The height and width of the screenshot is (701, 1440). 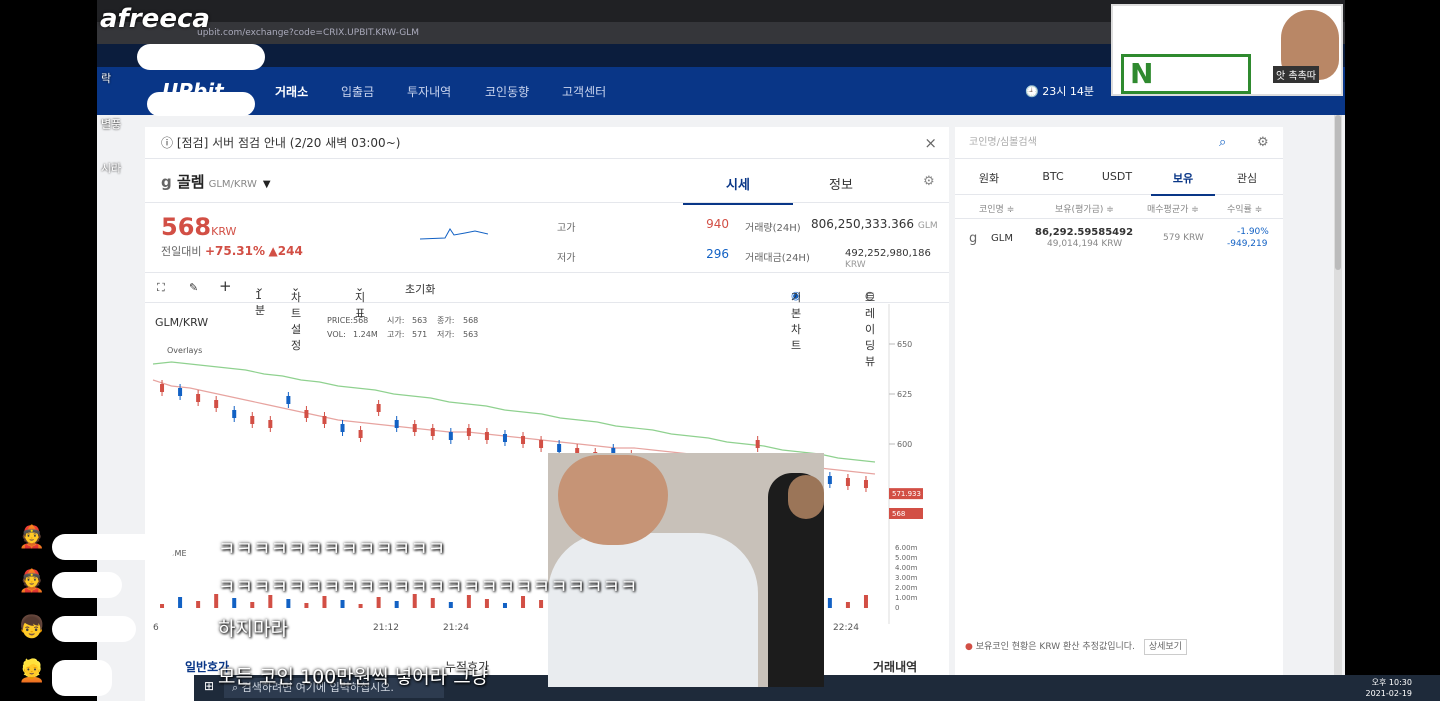 I want to click on fullscreen-icon: ⛶, so click(x=161, y=288).